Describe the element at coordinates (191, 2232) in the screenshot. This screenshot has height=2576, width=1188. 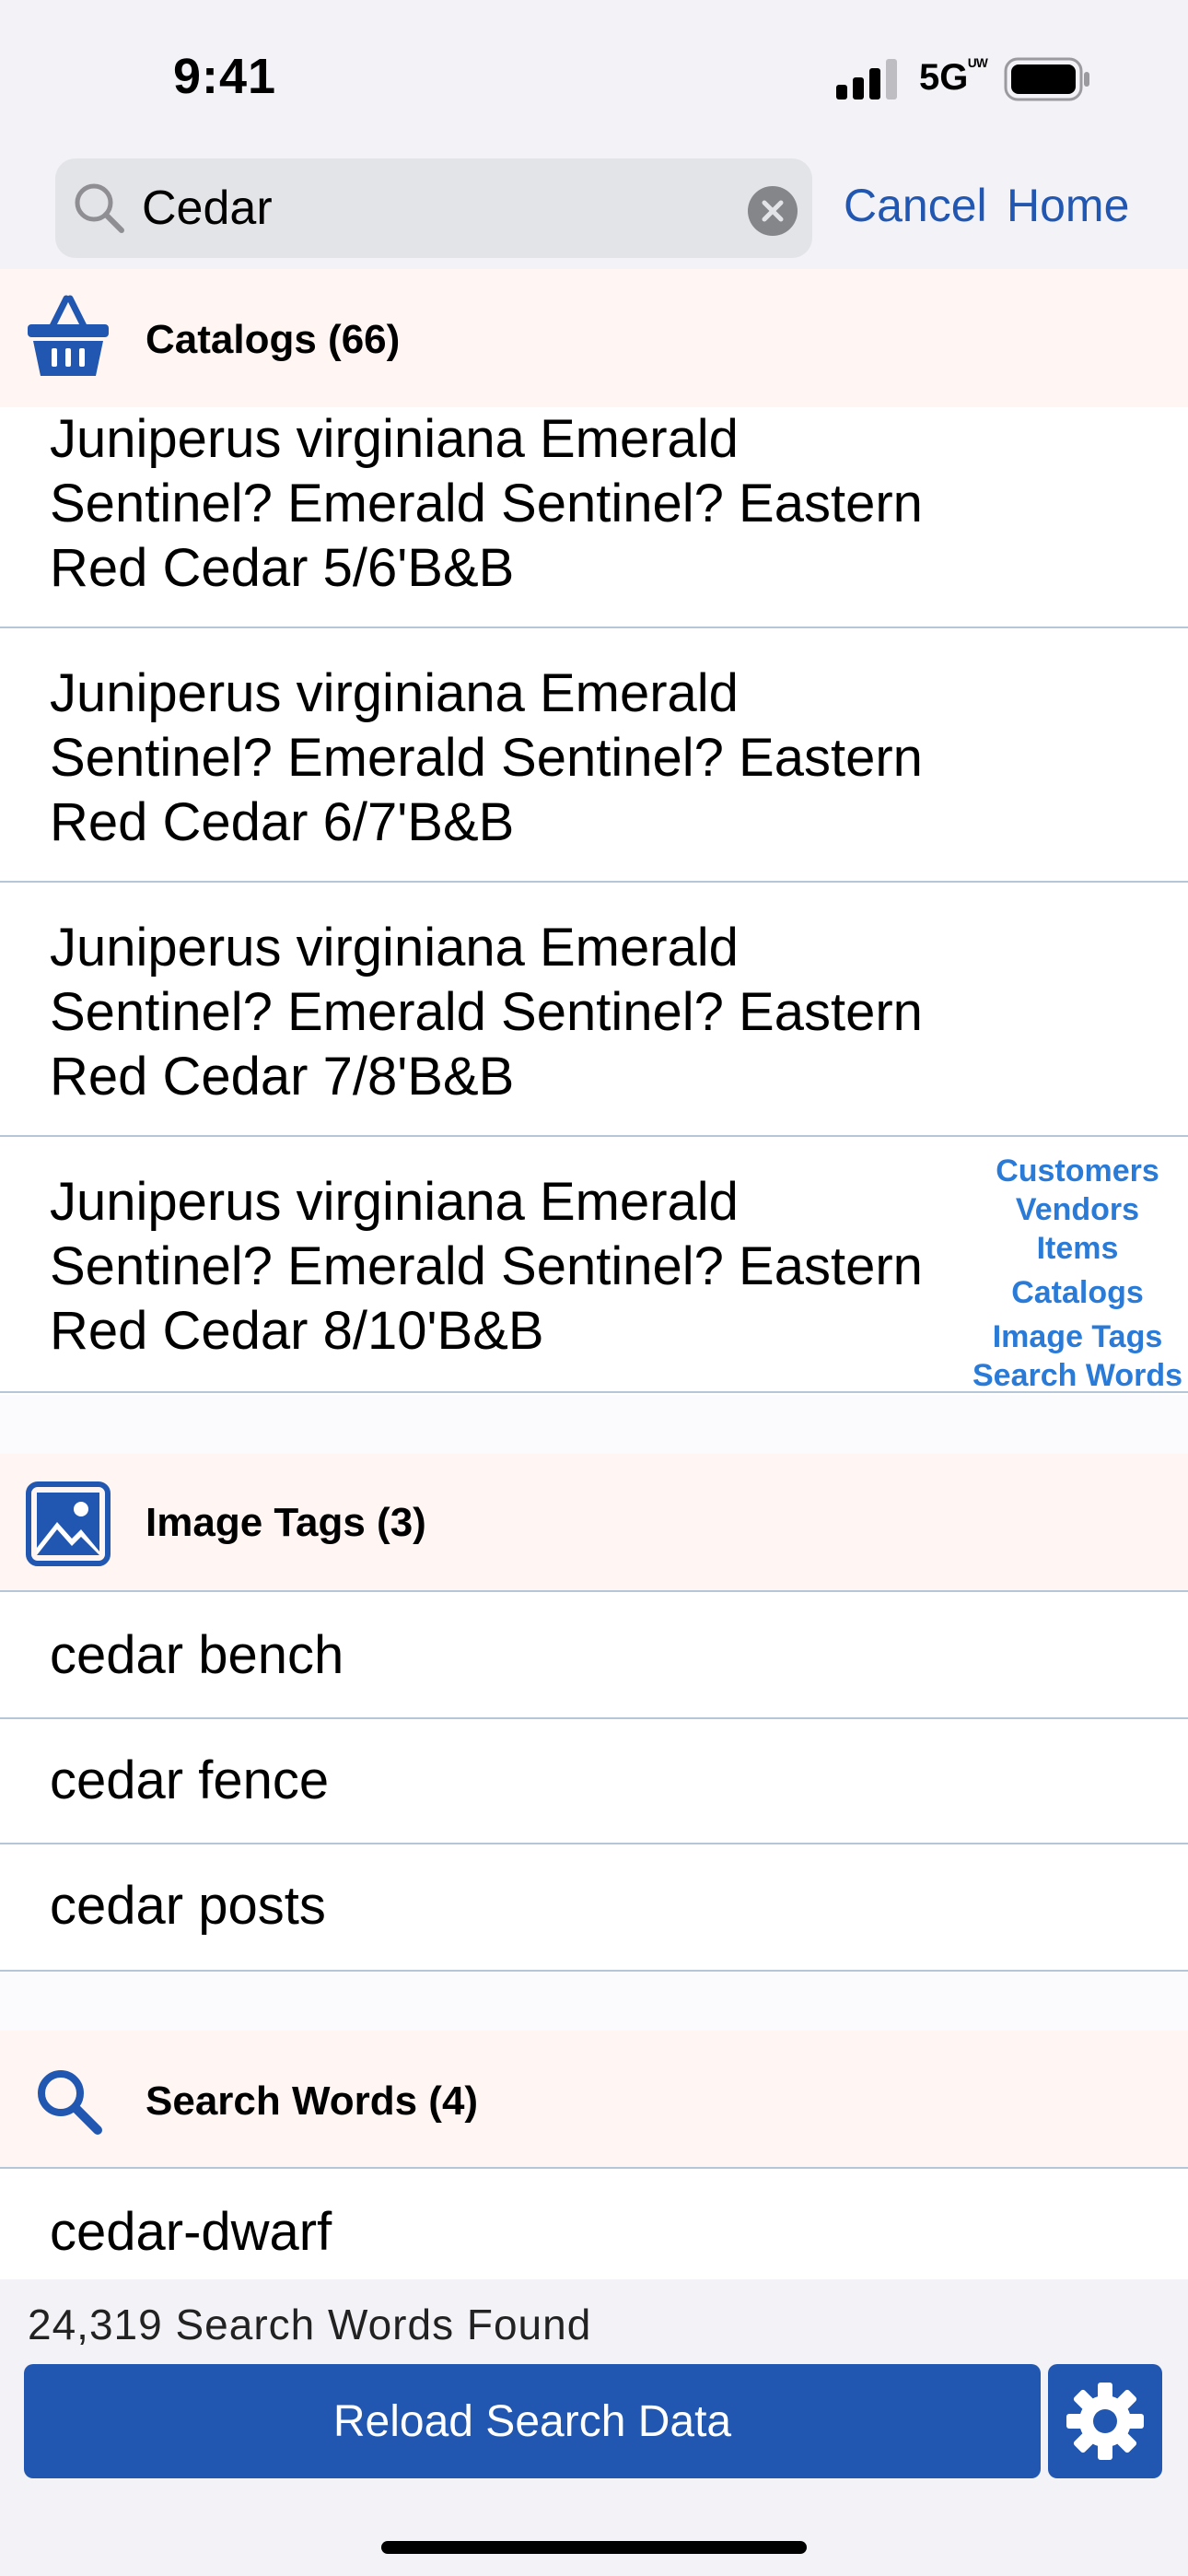
I see `list-item-label: cedar-dwarf` at that location.